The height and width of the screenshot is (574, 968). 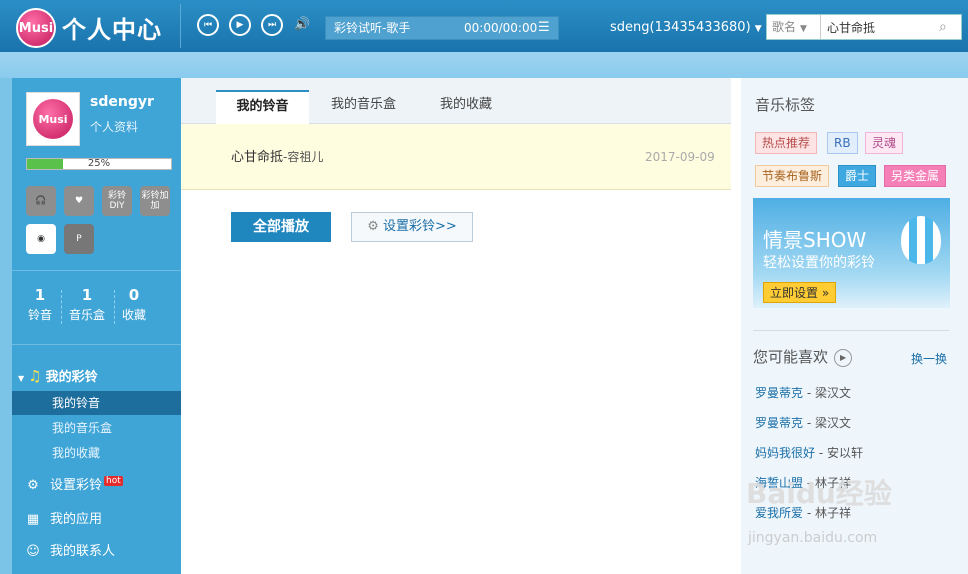 I want to click on banner-button-label: 立即设置, so click(x=794, y=293).